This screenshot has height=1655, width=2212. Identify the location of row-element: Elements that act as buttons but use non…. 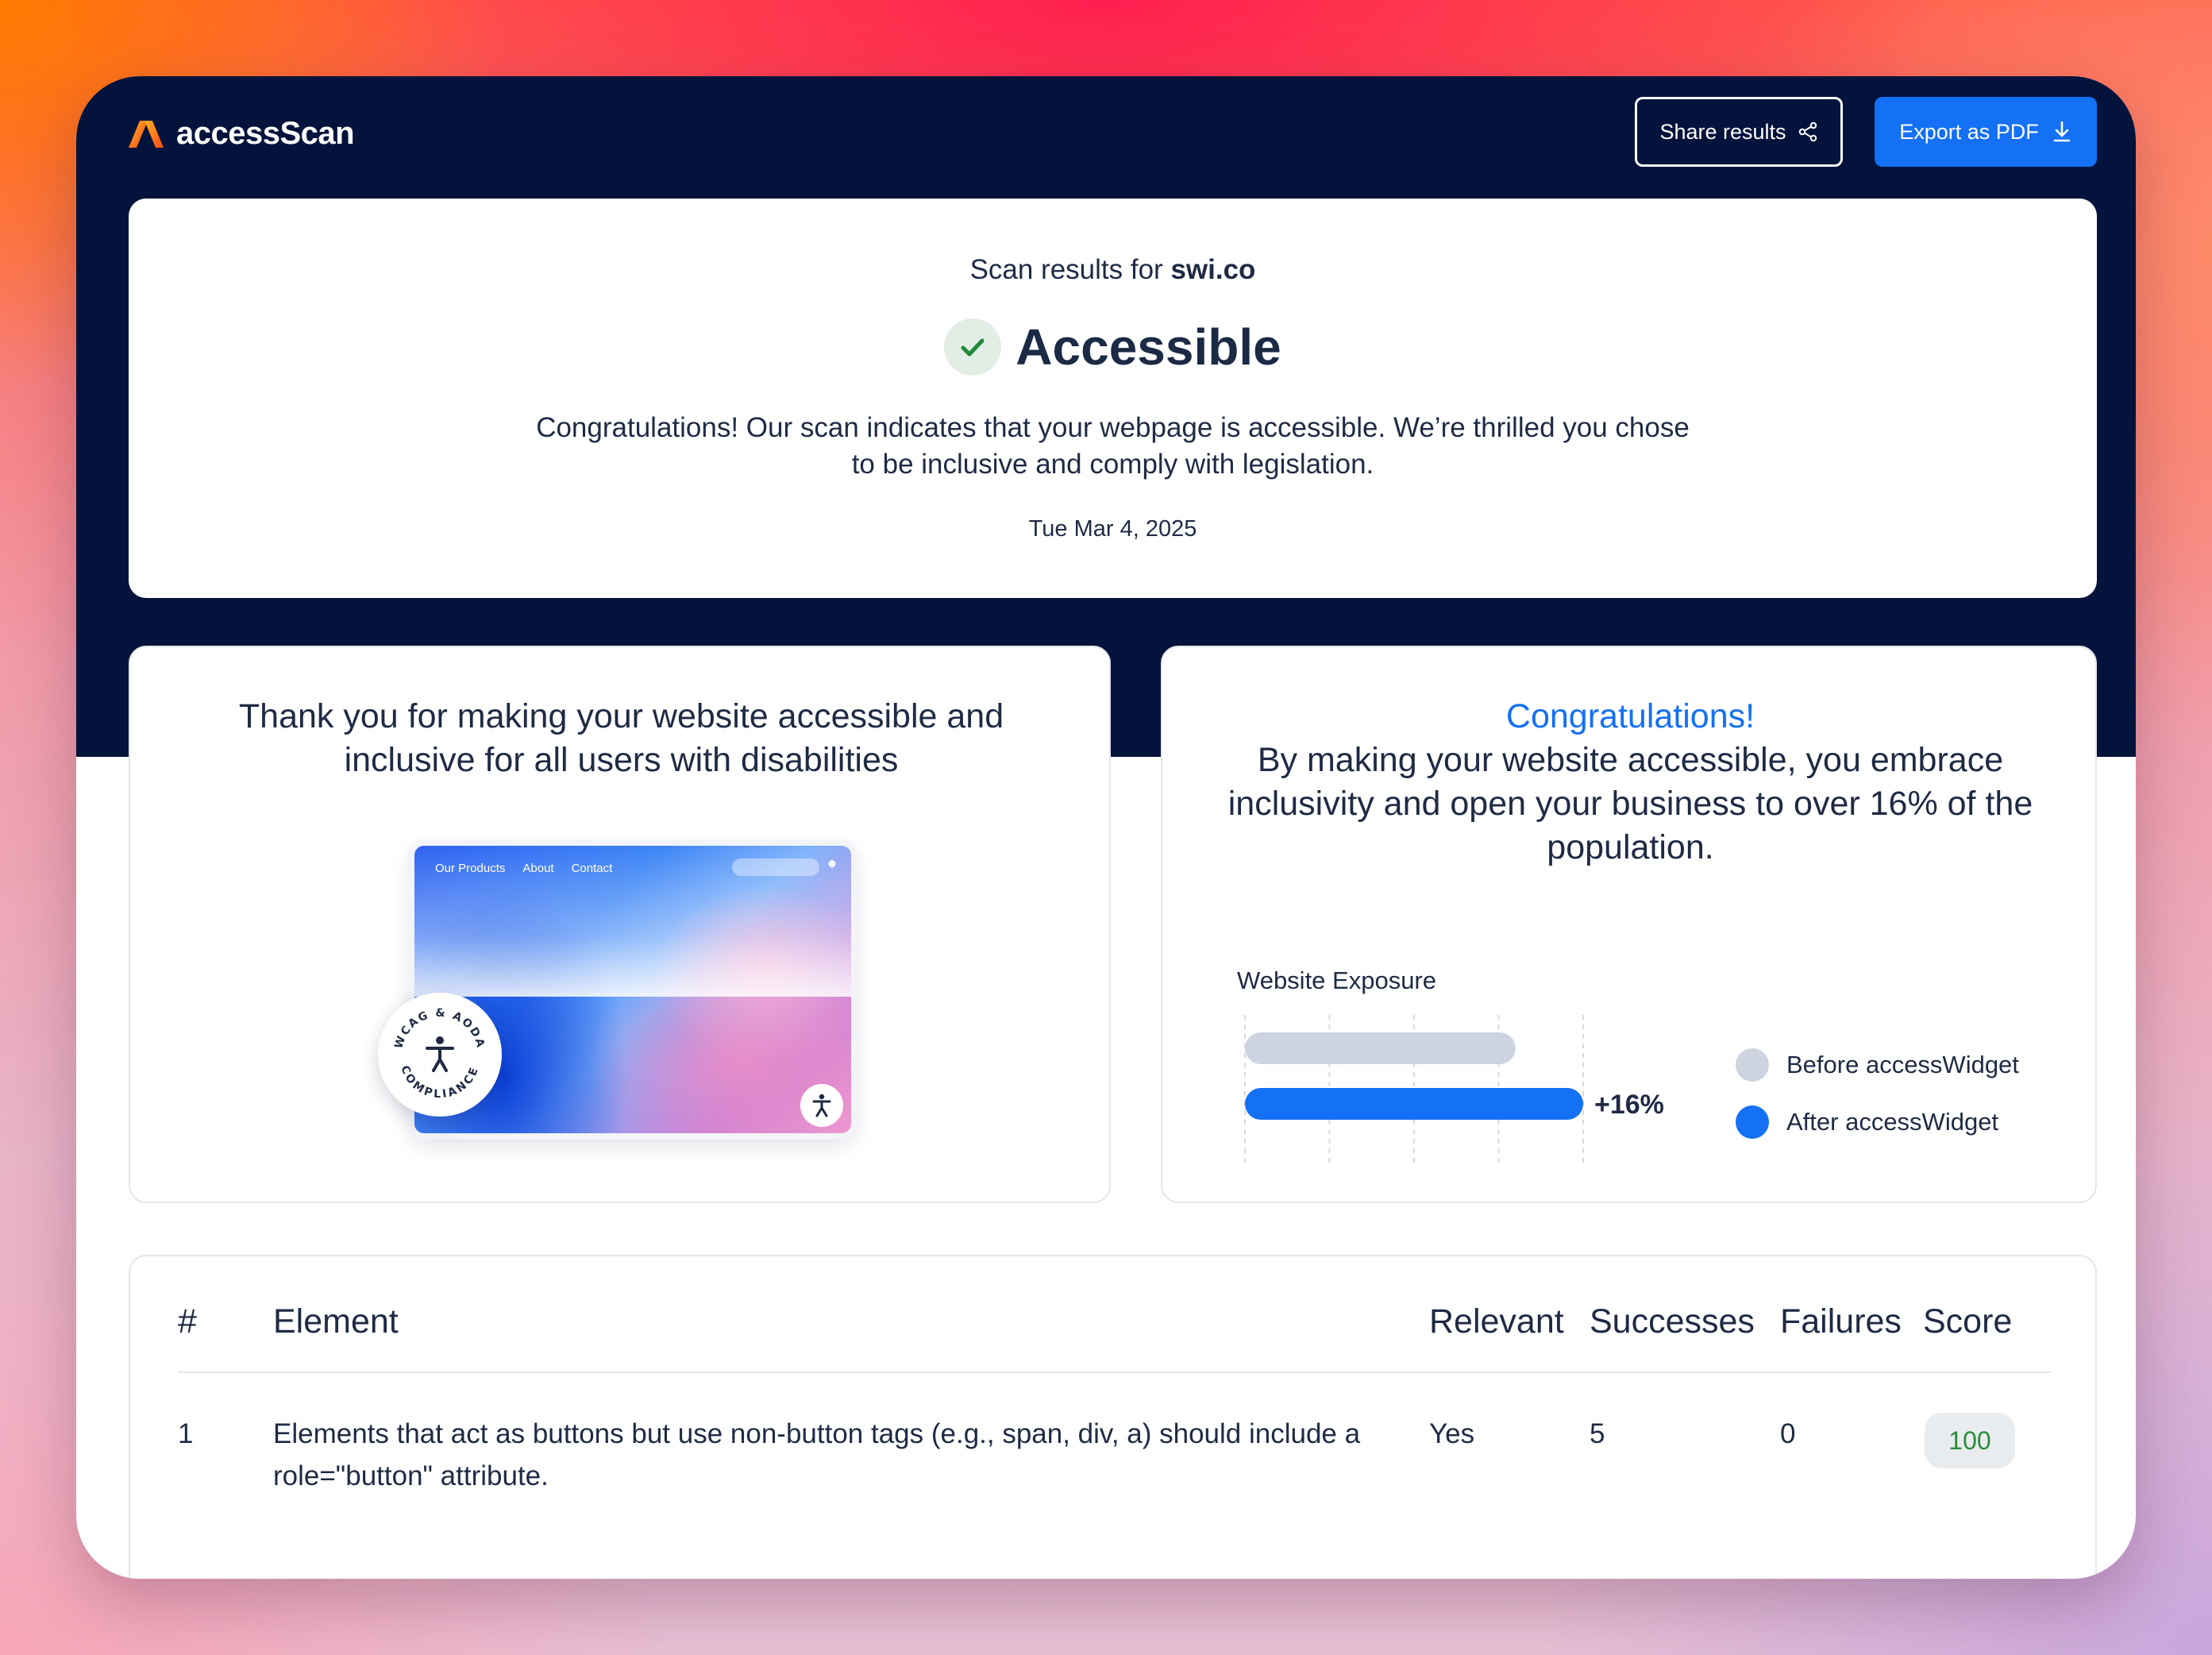
(817, 1454).